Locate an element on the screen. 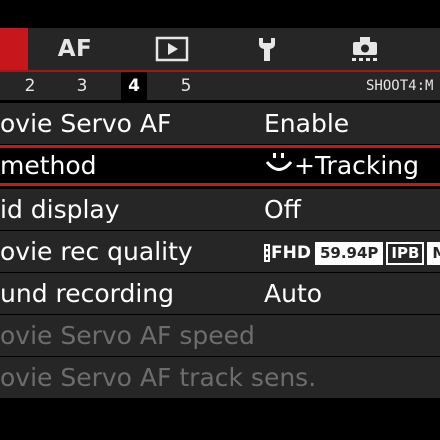 The width and height of the screenshot is (440, 440). row-label: und recording is located at coordinates (87, 293).